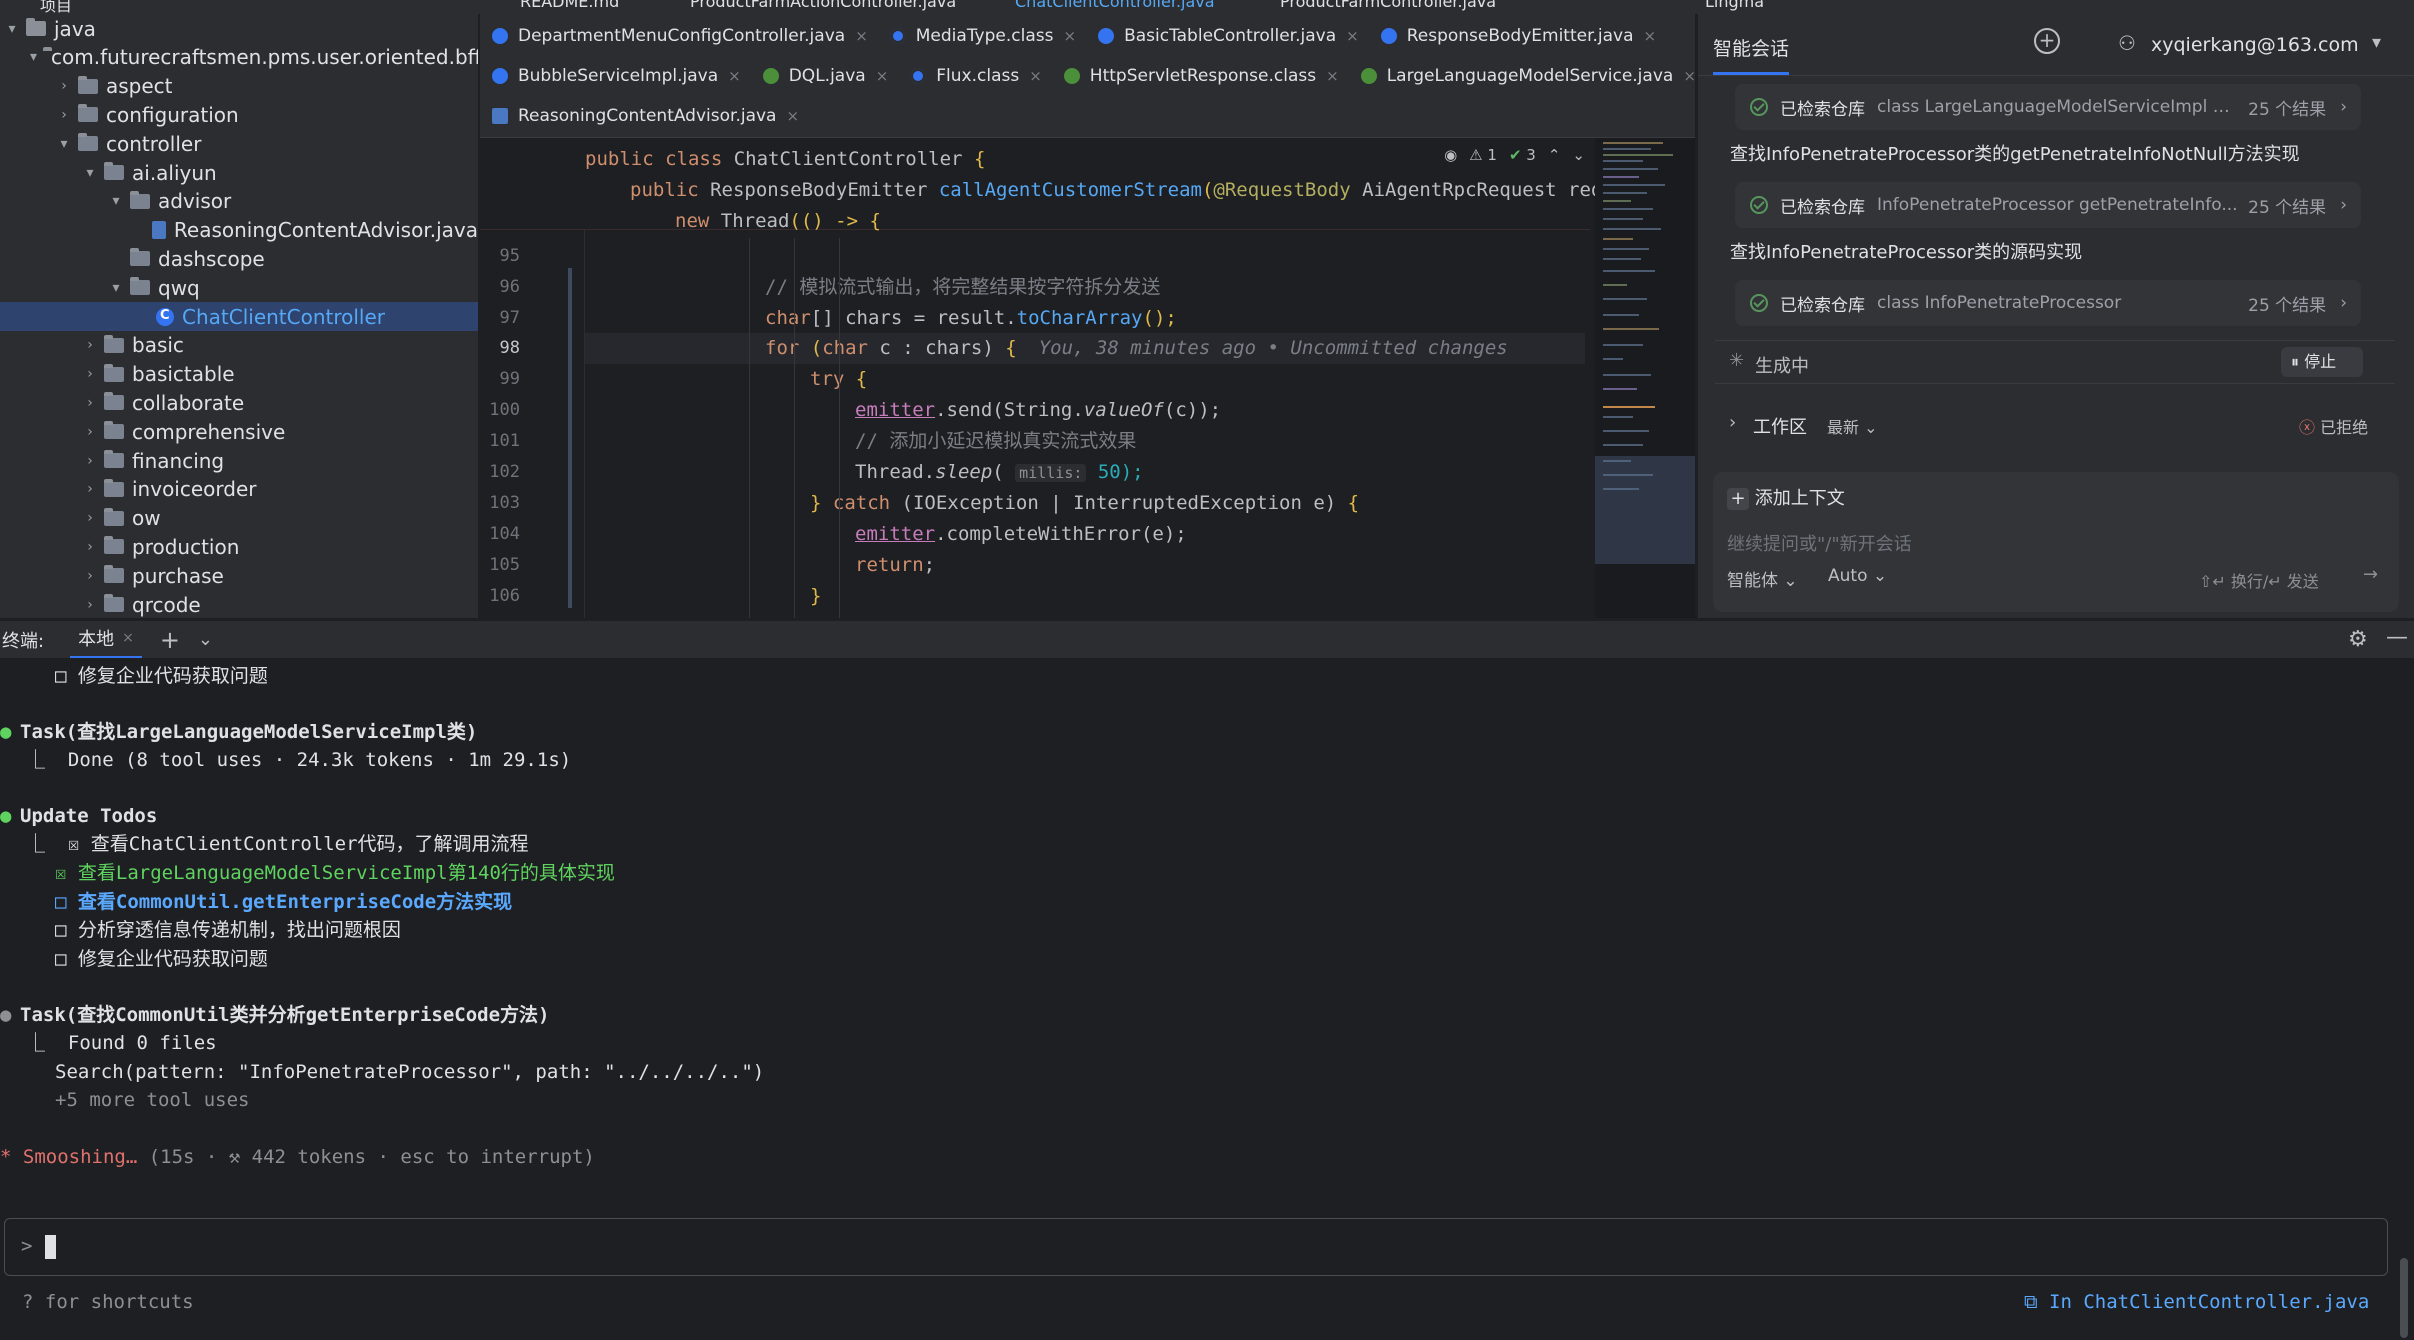 The width and height of the screenshot is (2414, 1340). Describe the element at coordinates (2255, 45) in the screenshot. I see `account-email: xyqierkang@163.com` at that location.